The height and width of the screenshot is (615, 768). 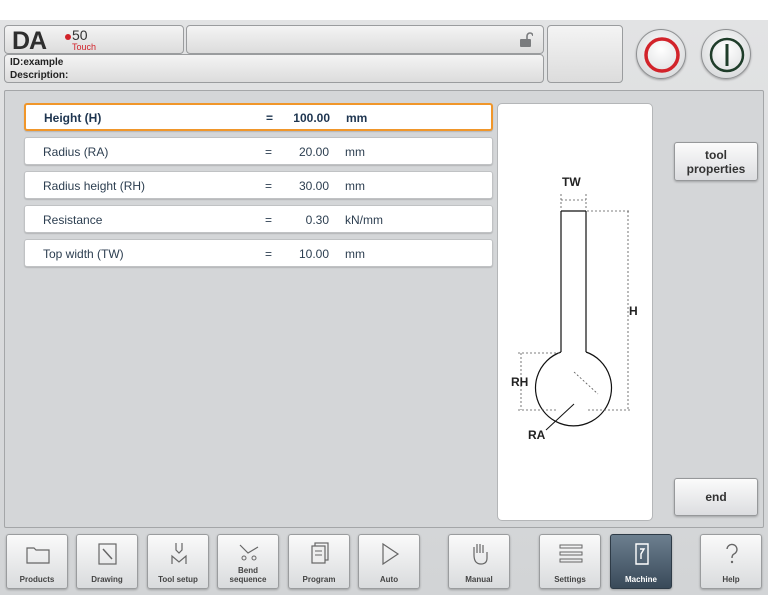 What do you see at coordinates (389, 579) in the screenshot?
I see `nav-label: Auto` at bounding box center [389, 579].